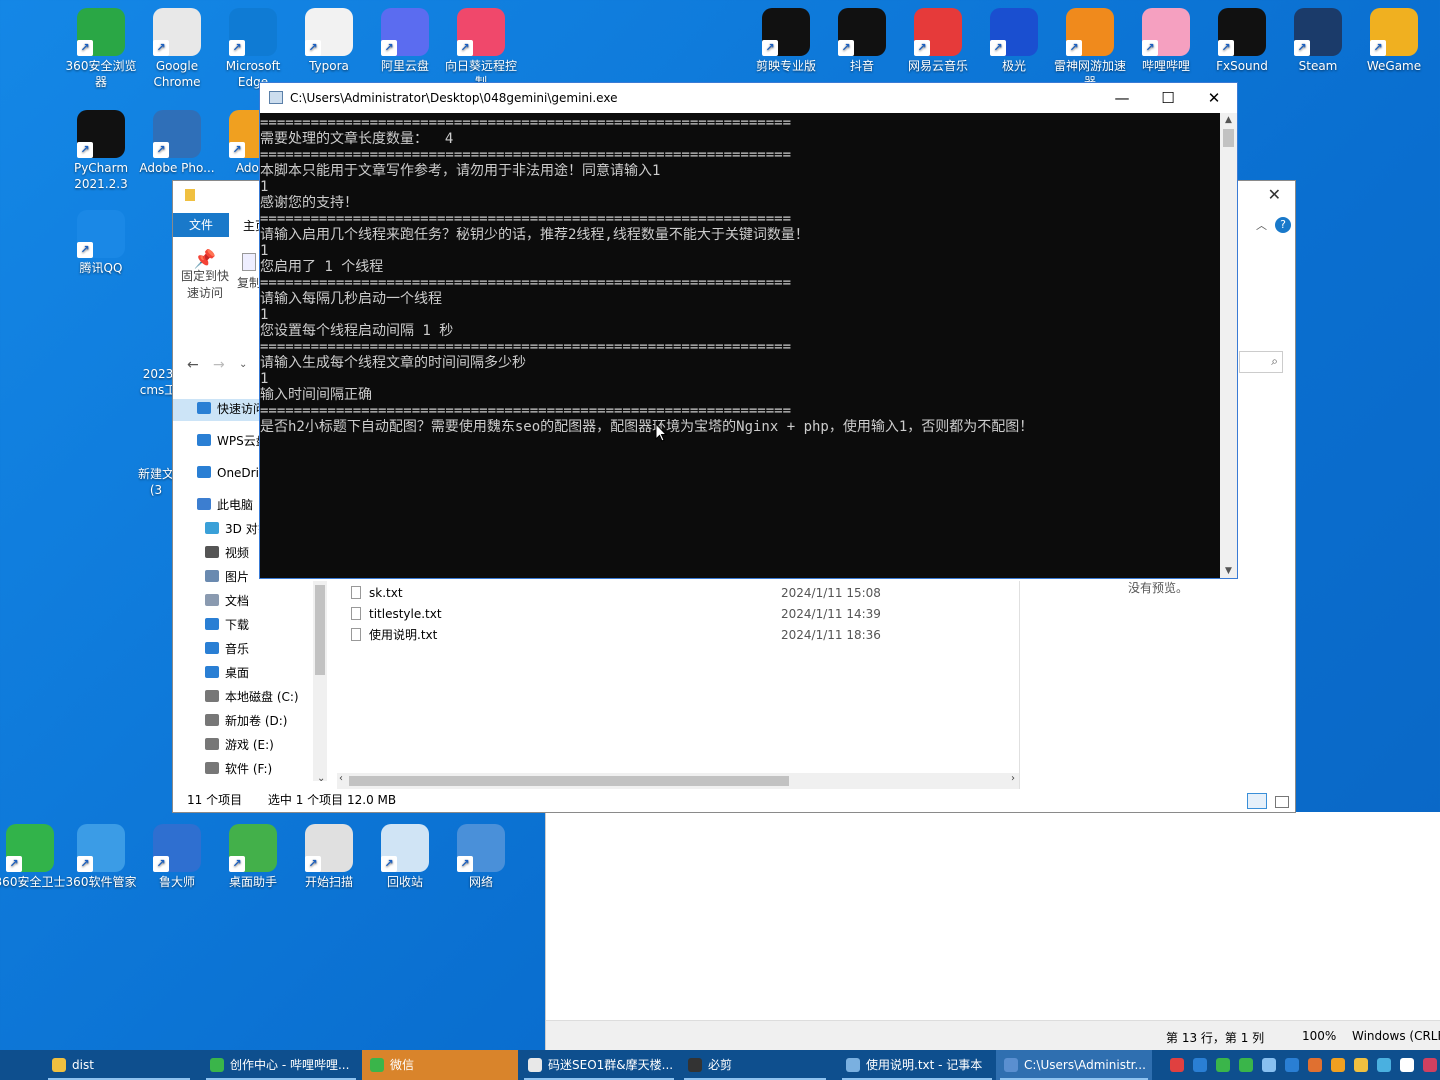 This screenshot has height=1080, width=1440. What do you see at coordinates (405, 41) in the screenshot?
I see `desktop-icon-top-left-4: 阿里云盘` at bounding box center [405, 41].